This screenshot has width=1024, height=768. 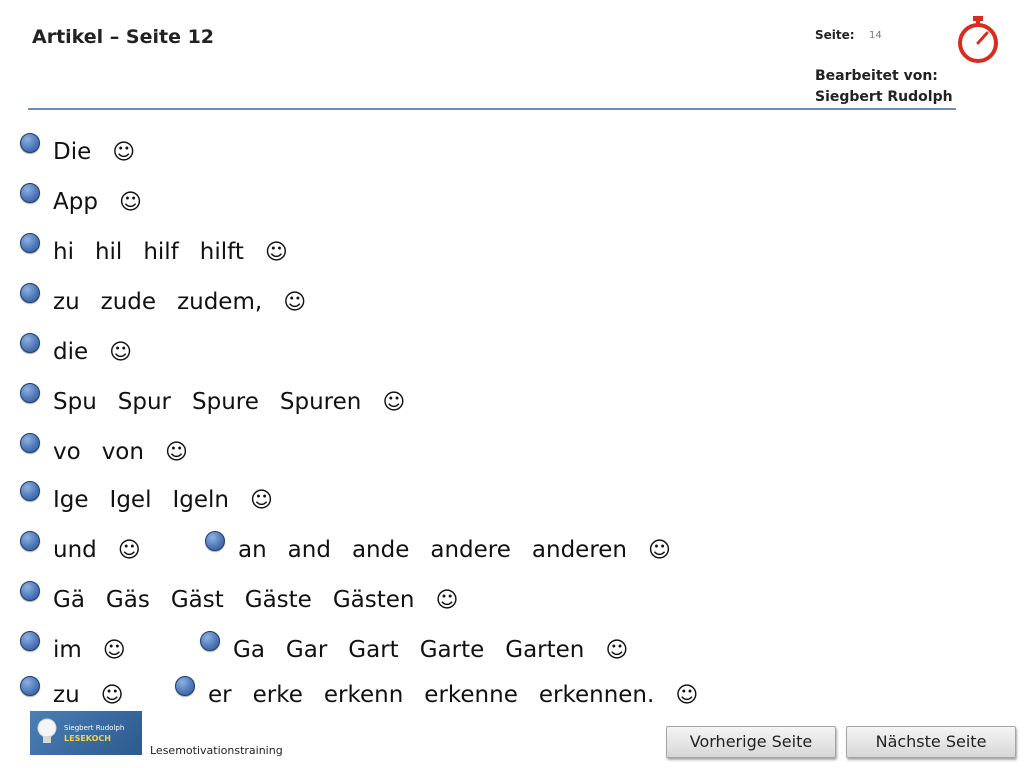 What do you see at coordinates (163, 500) in the screenshot?
I see `word-sequence: Ige Igel Igeln ☺` at bounding box center [163, 500].